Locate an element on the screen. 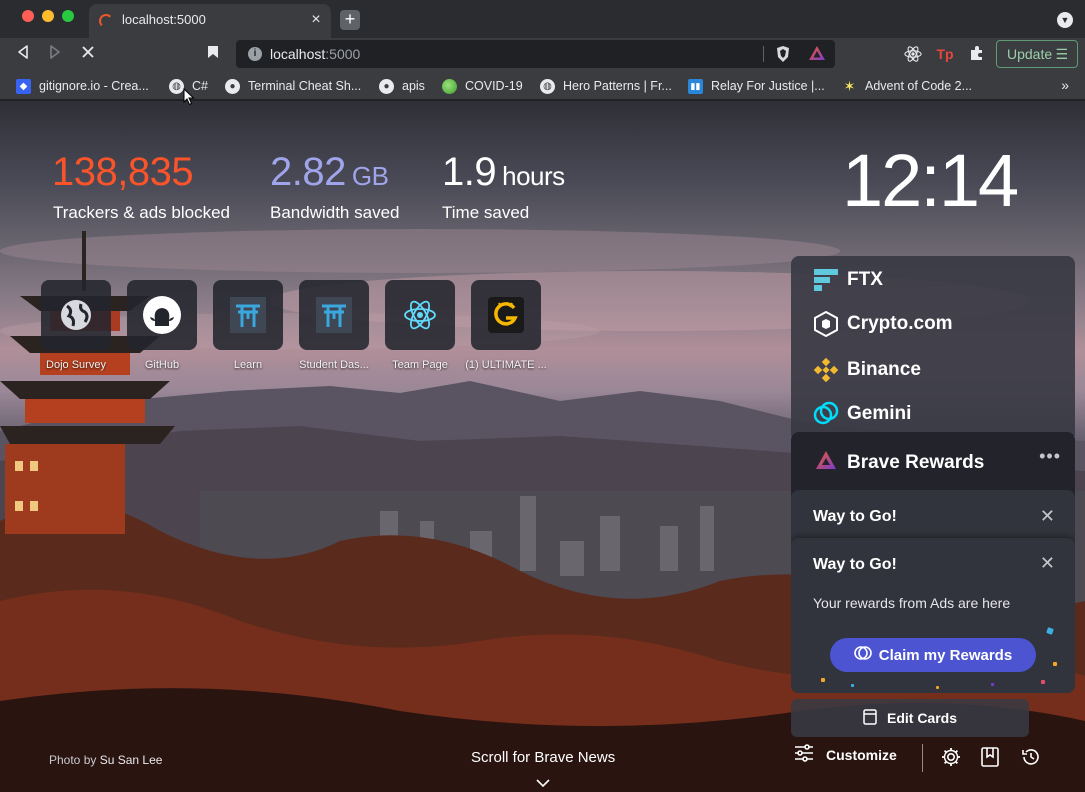 This screenshot has width=1085, height=792. torii-gate-icon is located at coordinates (334, 315).